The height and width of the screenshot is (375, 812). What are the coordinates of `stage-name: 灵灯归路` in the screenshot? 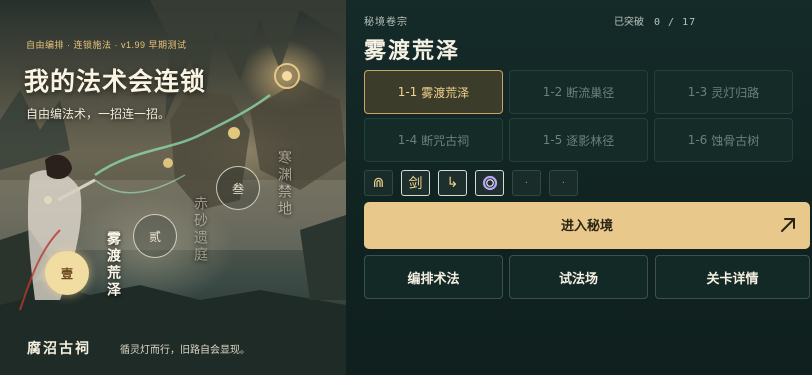 It's located at (735, 92).